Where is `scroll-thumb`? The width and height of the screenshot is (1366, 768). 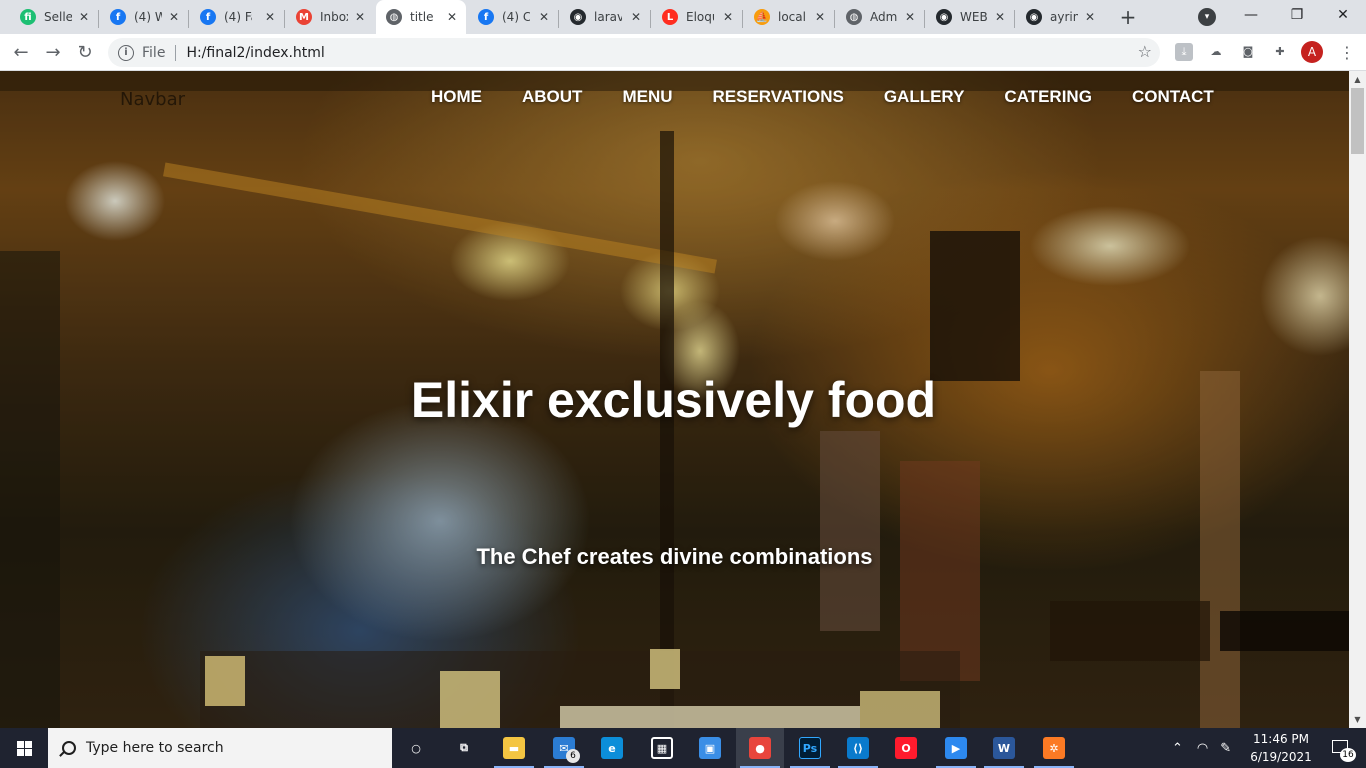
scroll-thumb is located at coordinates (1357, 121).